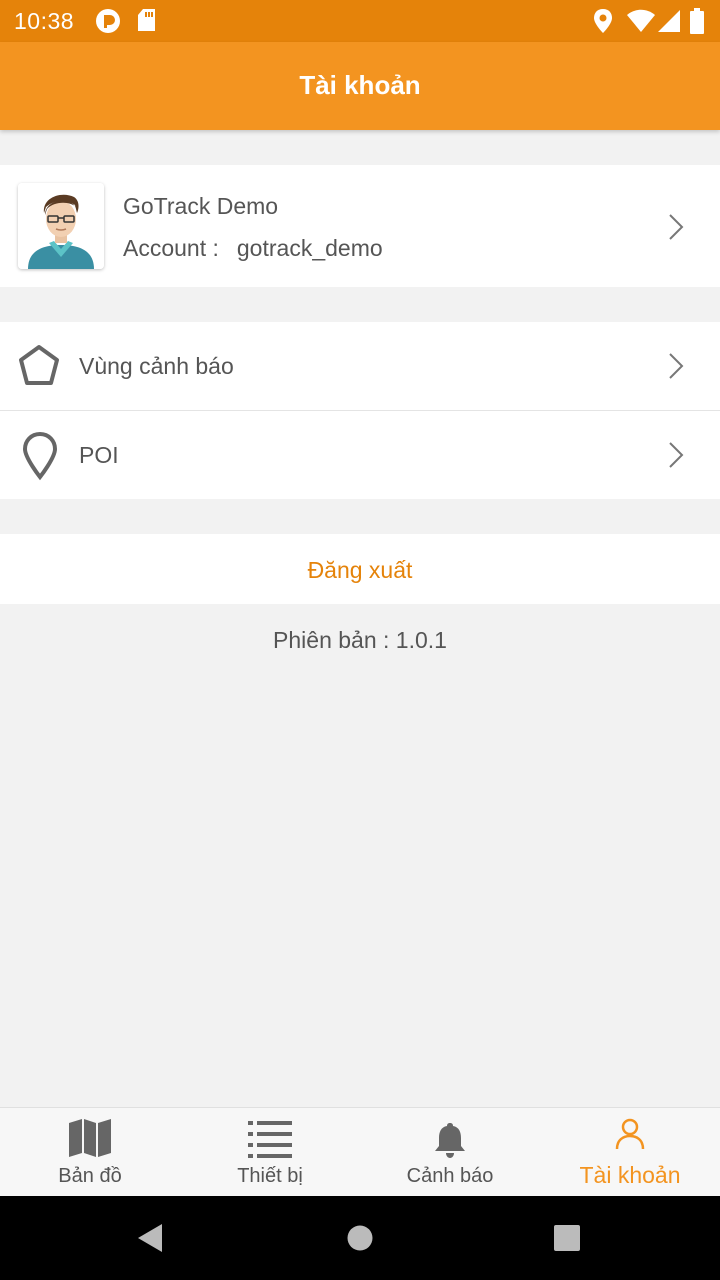  I want to click on user-avatar-icon, so click(61, 226).